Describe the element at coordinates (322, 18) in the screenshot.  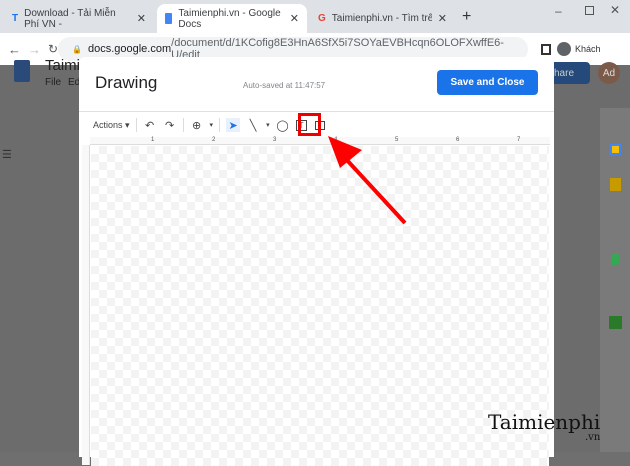
I see `google-icon: G` at that location.